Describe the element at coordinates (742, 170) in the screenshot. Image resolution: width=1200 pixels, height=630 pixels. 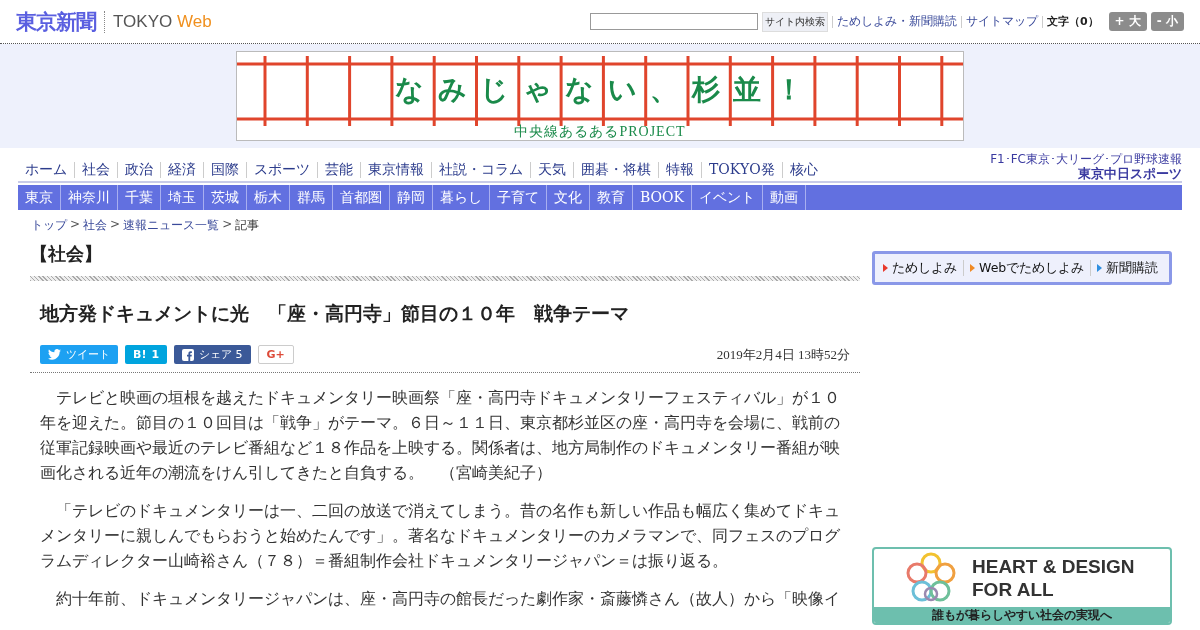
I see `nav-link: TOKYO発` at that location.